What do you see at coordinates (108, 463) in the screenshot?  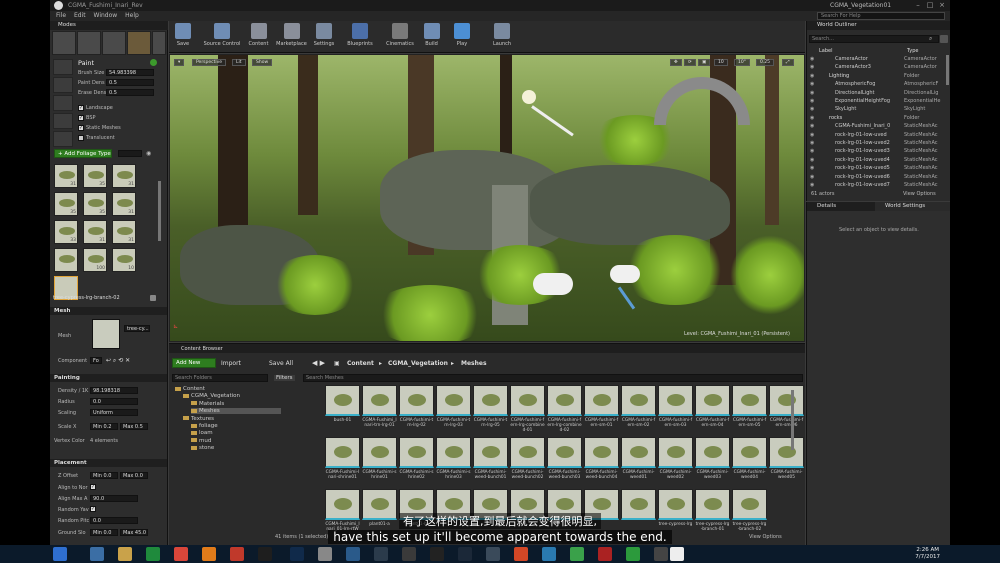 I see `placement-section: Placement` at bounding box center [108, 463].